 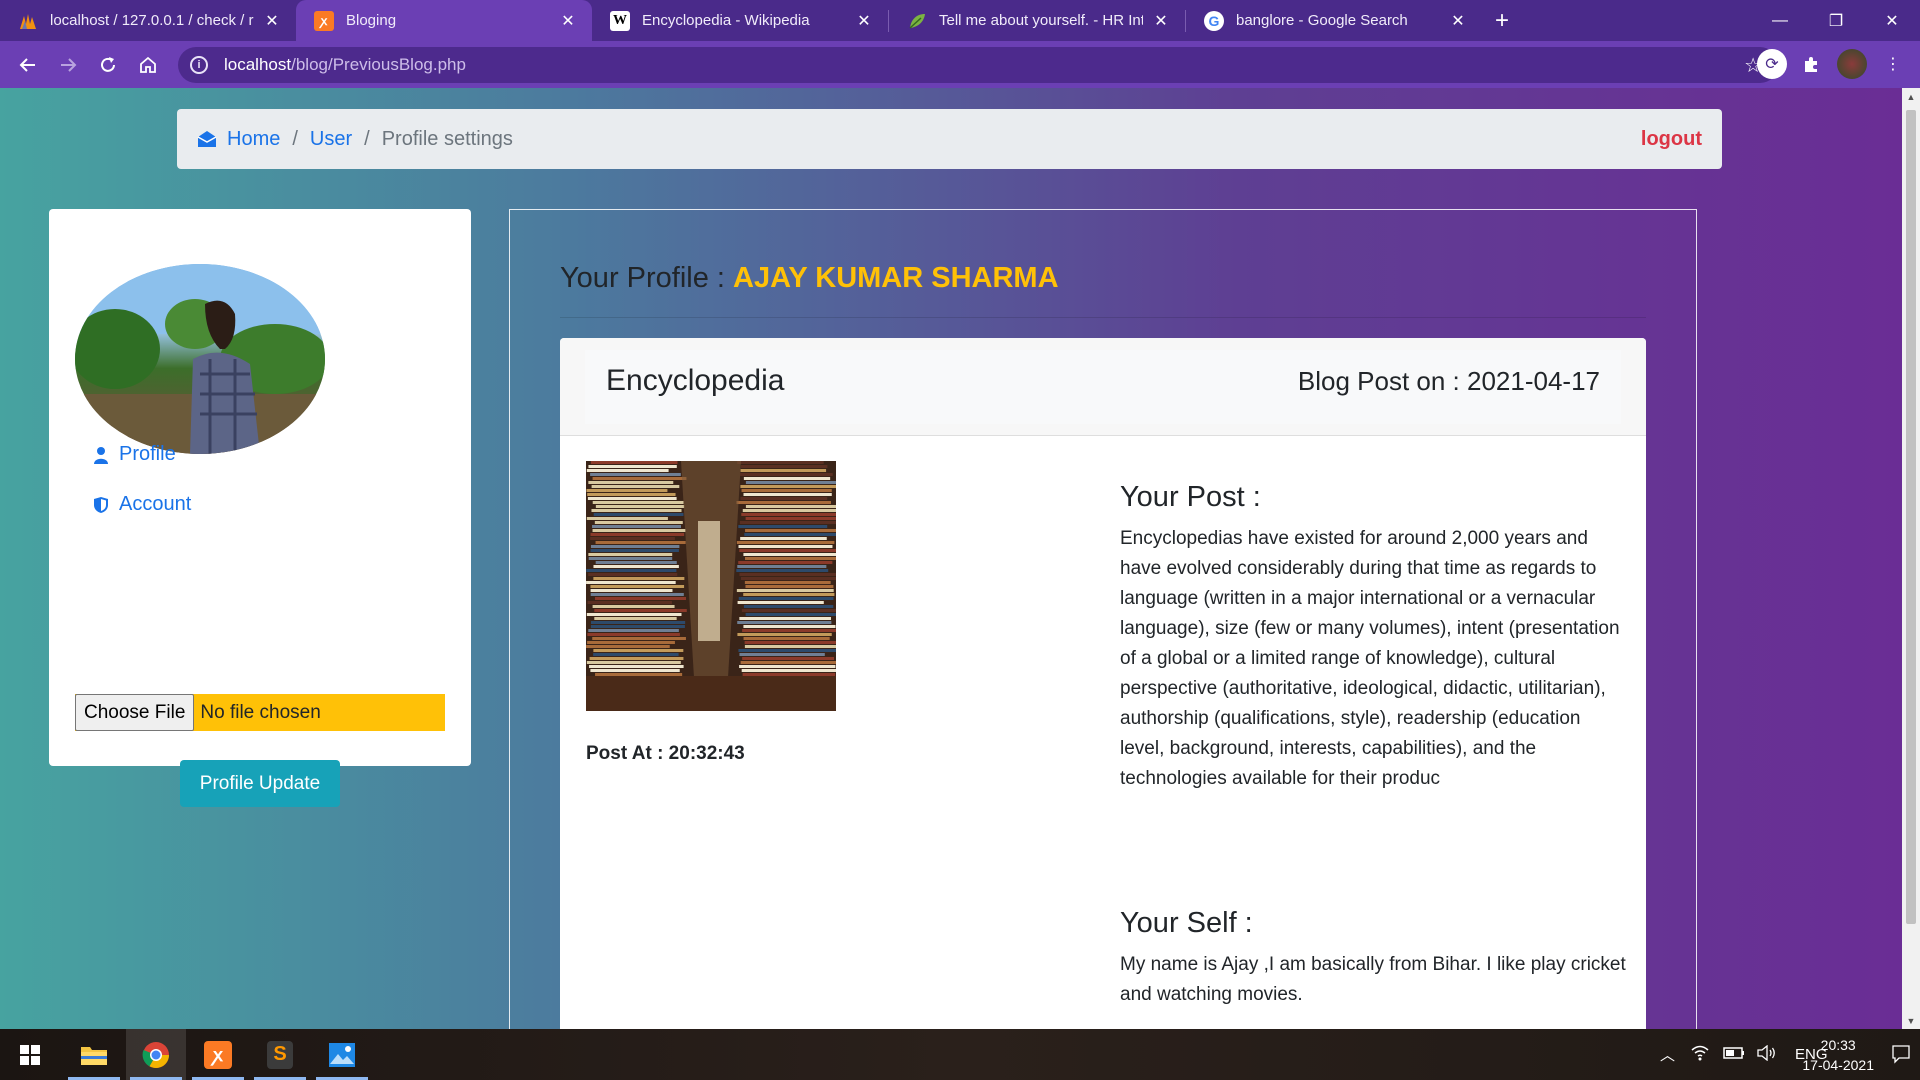 I want to click on tab-wikipedia: W Encyclopedia - Wikipedia ✕, so click(x=740, y=20).